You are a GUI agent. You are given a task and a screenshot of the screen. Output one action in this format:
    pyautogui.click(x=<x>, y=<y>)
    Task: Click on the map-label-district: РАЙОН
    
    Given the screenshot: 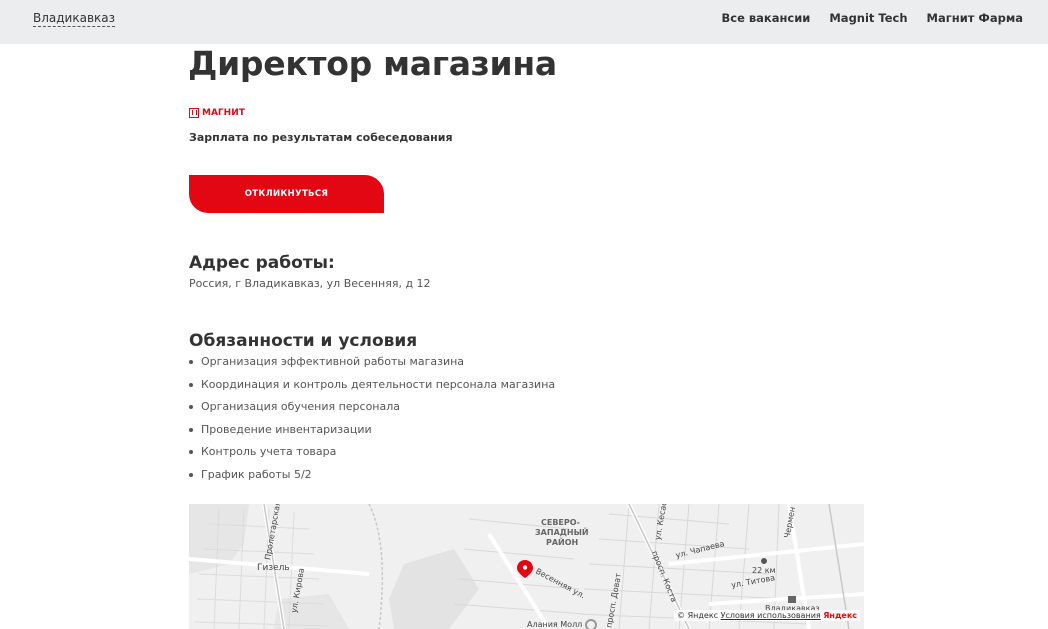 What is the action you would take?
    pyautogui.click(x=562, y=542)
    